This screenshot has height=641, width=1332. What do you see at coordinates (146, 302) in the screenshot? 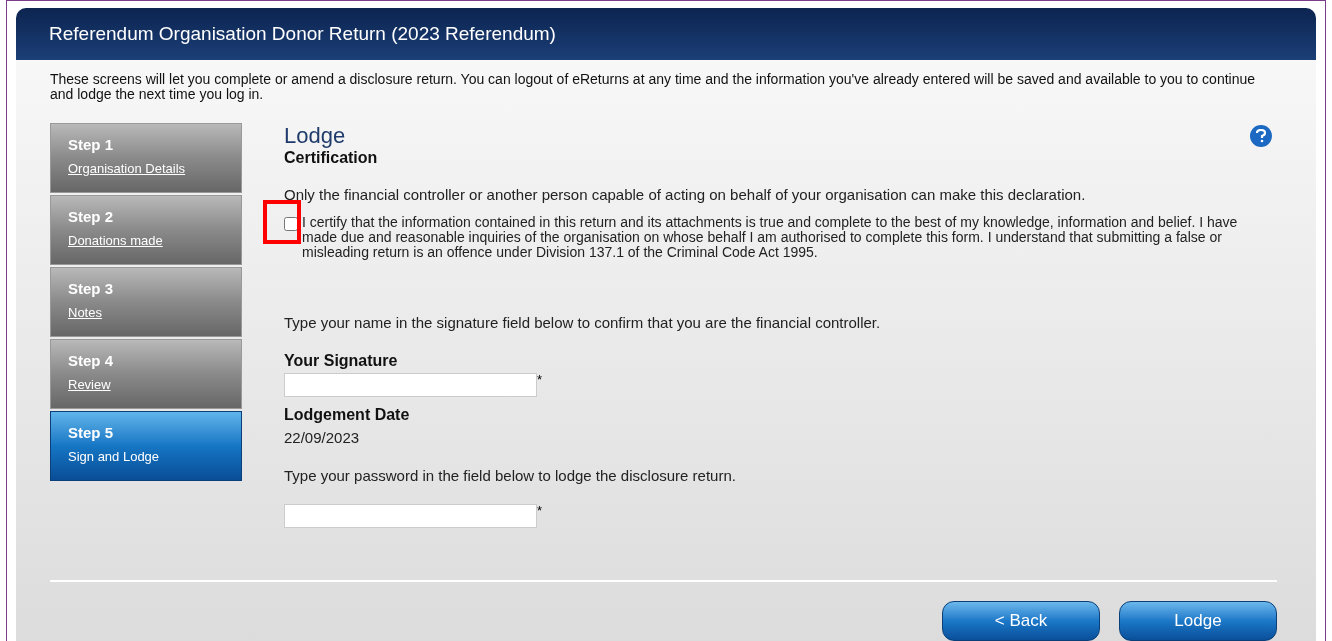
I see `step-tab: Step 3 Notes` at bounding box center [146, 302].